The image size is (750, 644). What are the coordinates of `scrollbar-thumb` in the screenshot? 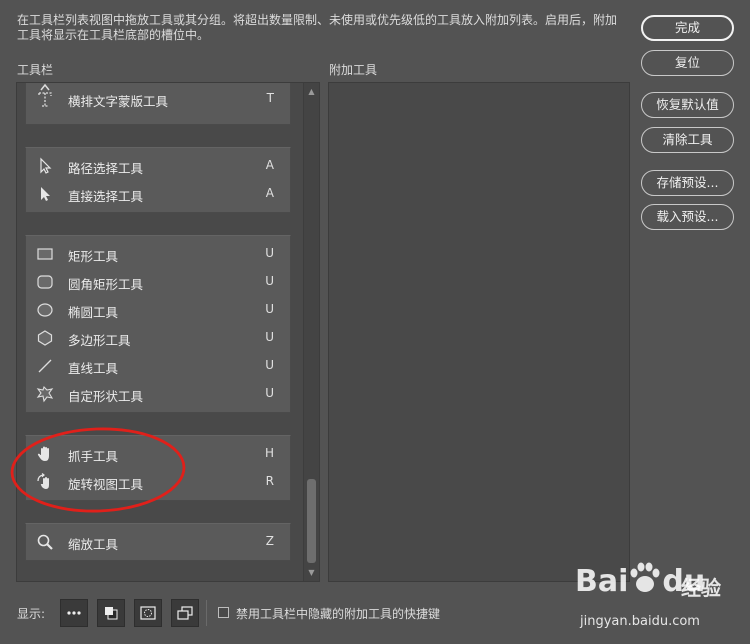 It's located at (311, 521).